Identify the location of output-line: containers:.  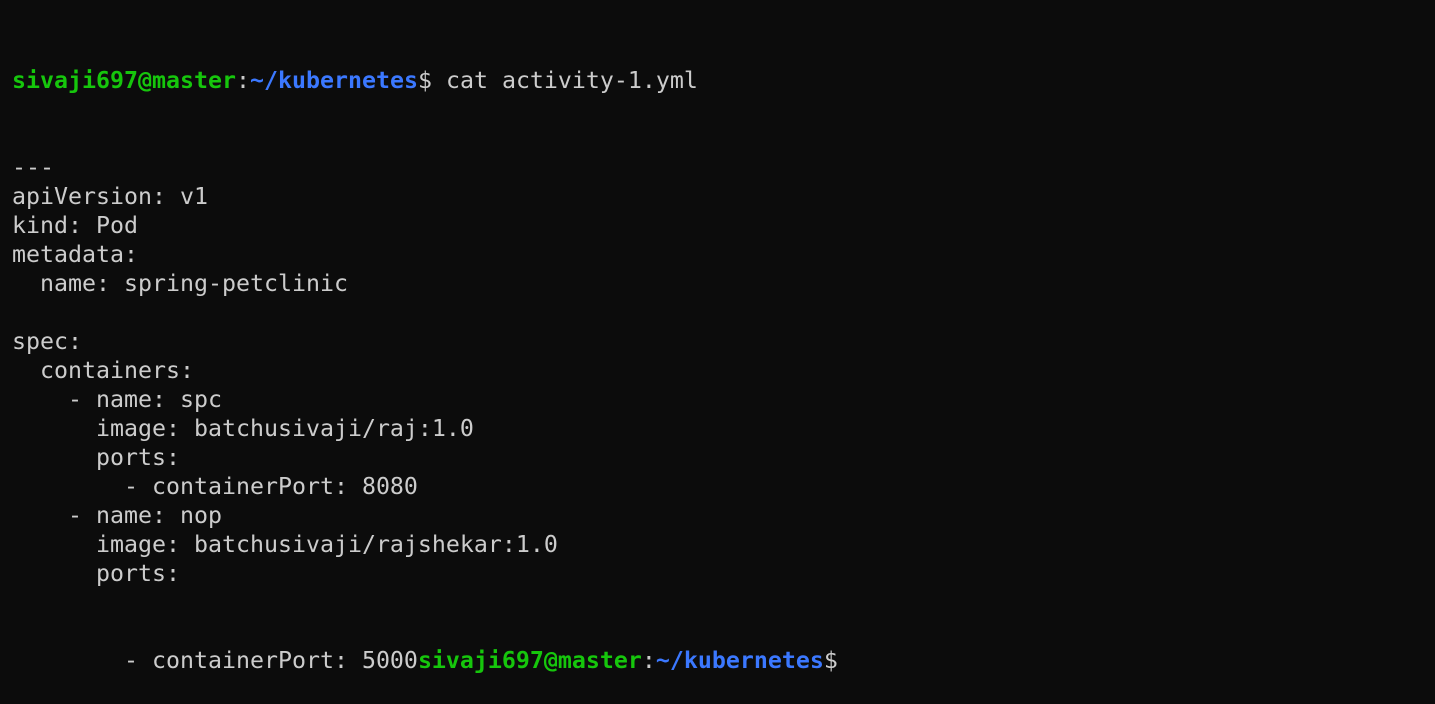
(103, 370).